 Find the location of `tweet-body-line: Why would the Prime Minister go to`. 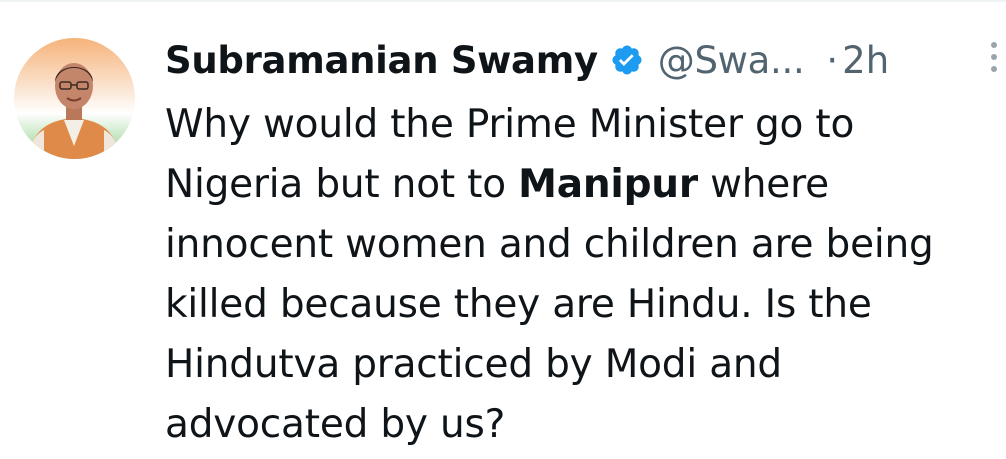

tweet-body-line: Why would the Prime Minister go to is located at coordinates (510, 124).